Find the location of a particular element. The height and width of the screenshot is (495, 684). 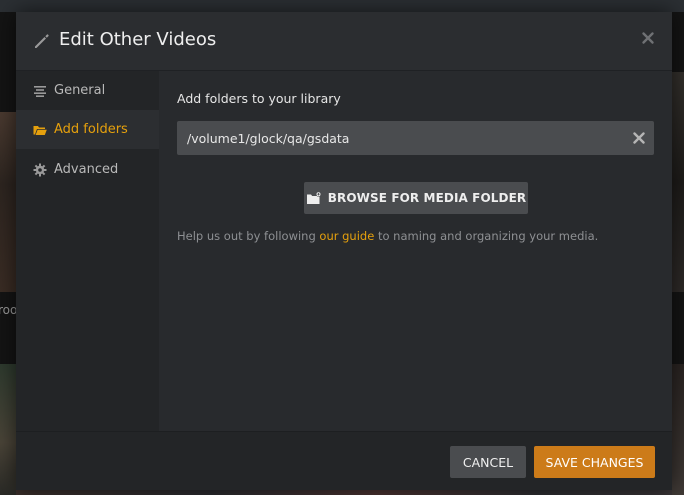

folder-open-icon is located at coordinates (40, 130).